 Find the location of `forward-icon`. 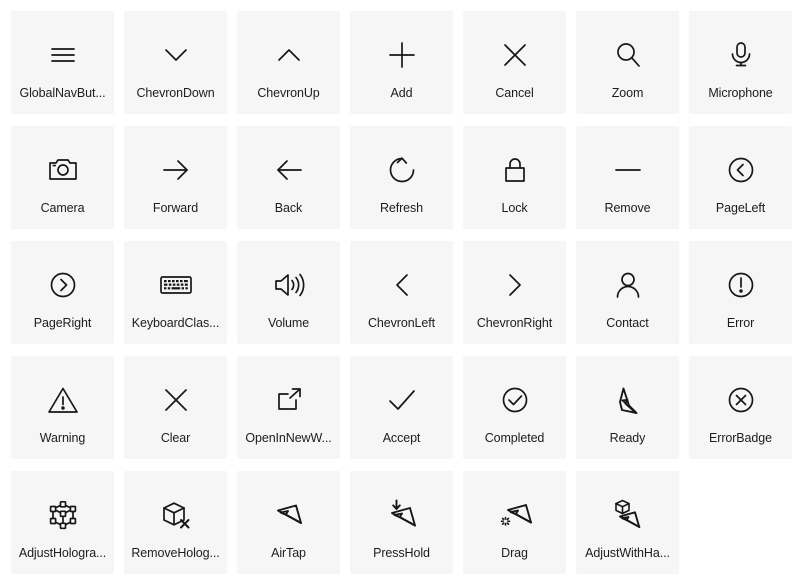

forward-icon is located at coordinates (176, 170).